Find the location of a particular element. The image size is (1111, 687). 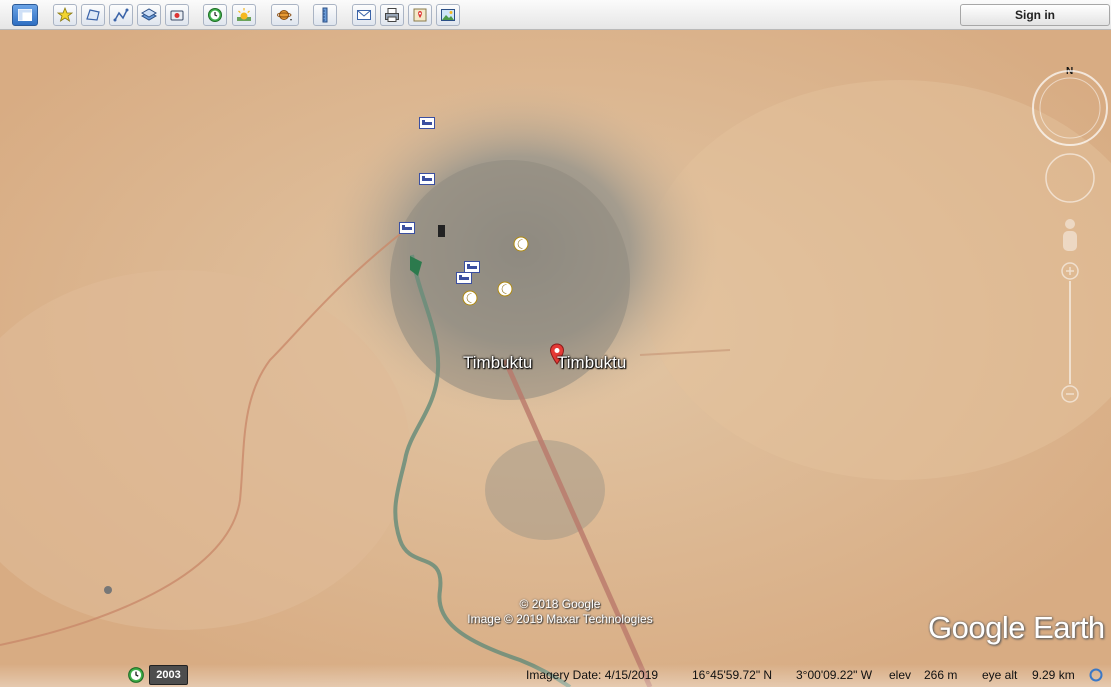

add-polygon-button is located at coordinates (93, 15).